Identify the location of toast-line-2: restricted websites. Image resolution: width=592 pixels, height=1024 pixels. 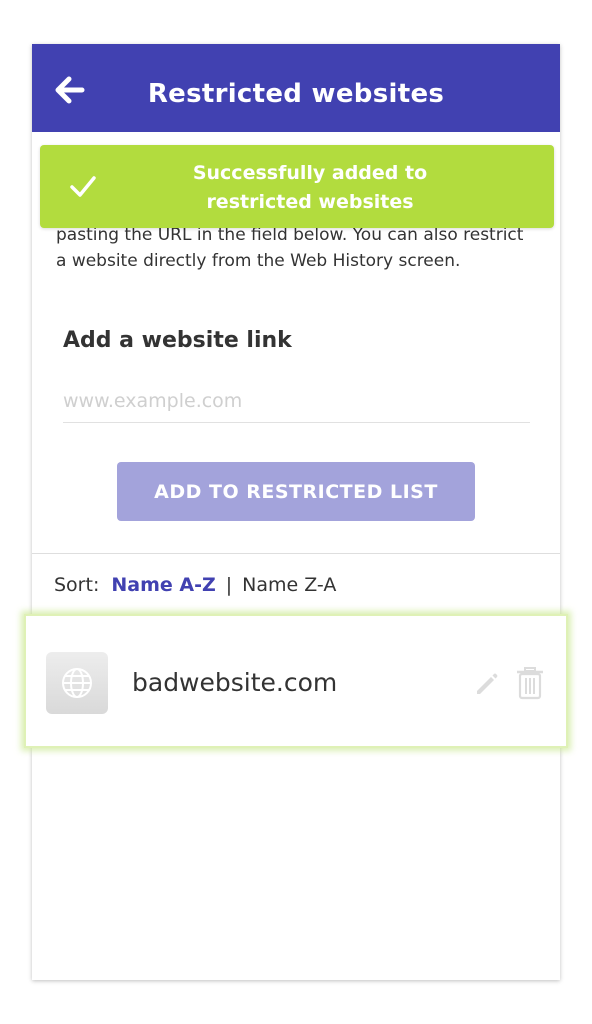
(310, 202).